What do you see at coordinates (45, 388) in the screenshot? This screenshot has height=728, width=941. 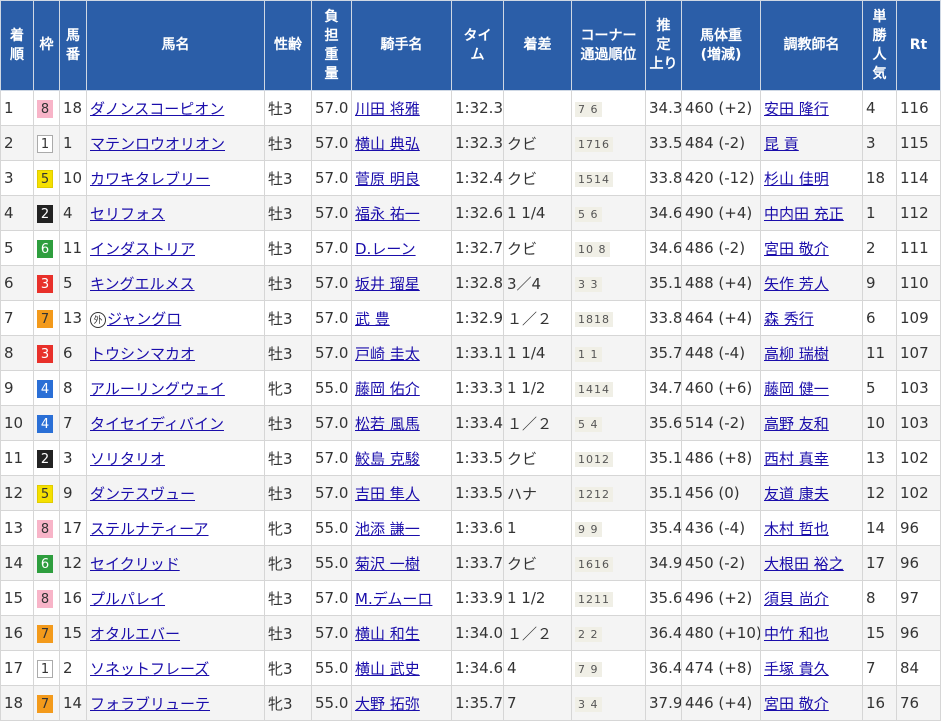 I see `waku-box: 4` at bounding box center [45, 388].